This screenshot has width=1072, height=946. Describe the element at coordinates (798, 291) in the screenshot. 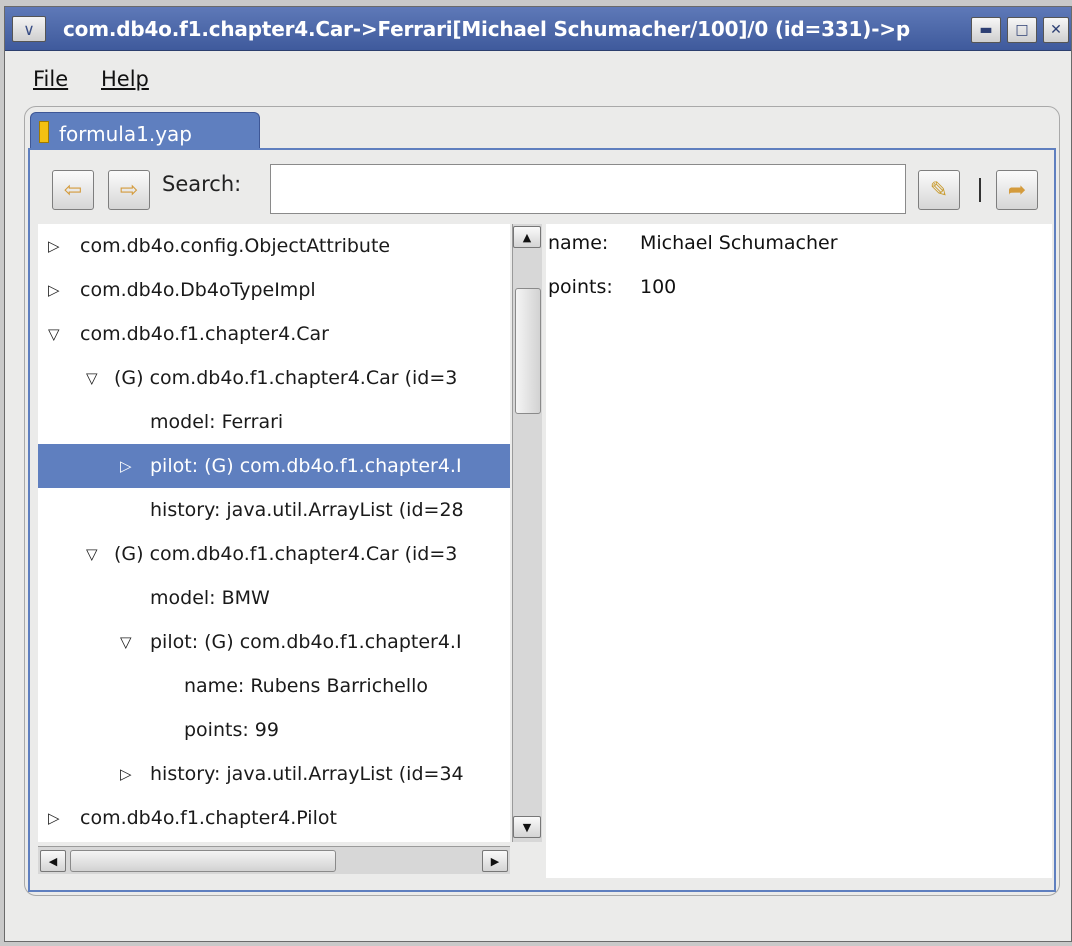

I see `detail-field: points: 100` at that location.